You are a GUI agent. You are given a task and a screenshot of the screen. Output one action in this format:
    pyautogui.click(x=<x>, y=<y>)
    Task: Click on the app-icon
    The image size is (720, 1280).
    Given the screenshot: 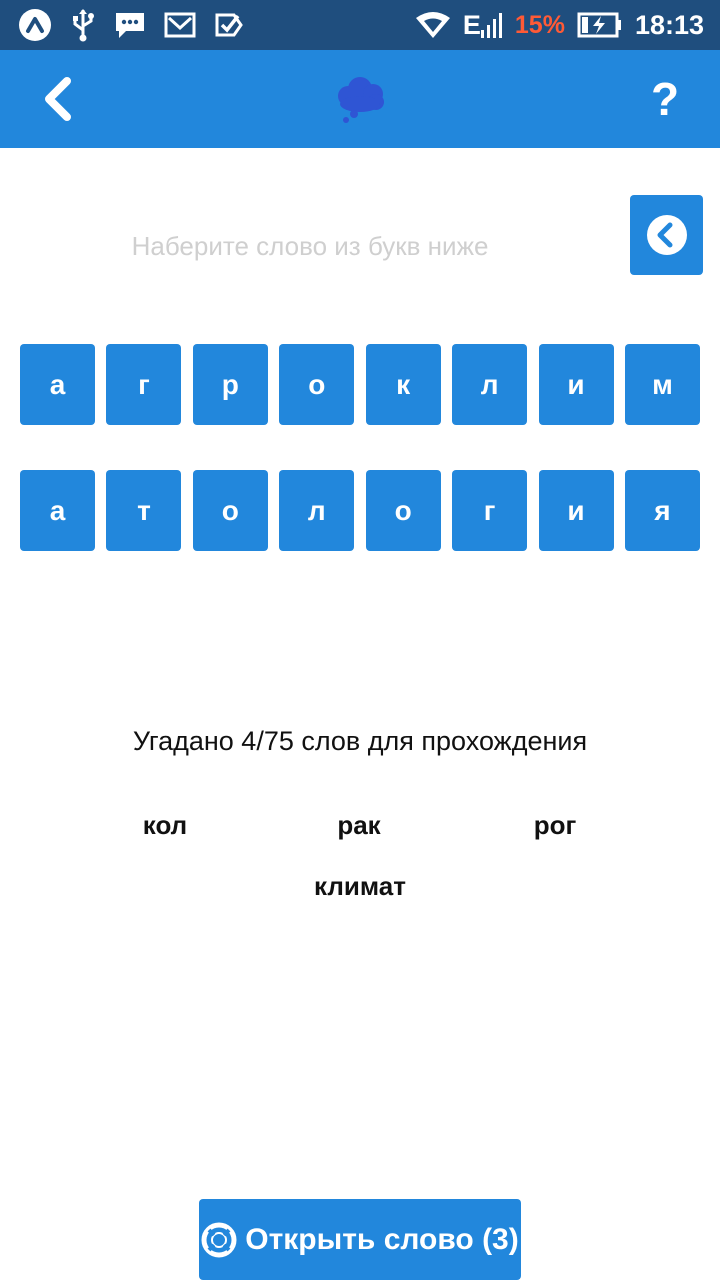 What is the action you would take?
    pyautogui.click(x=35, y=25)
    